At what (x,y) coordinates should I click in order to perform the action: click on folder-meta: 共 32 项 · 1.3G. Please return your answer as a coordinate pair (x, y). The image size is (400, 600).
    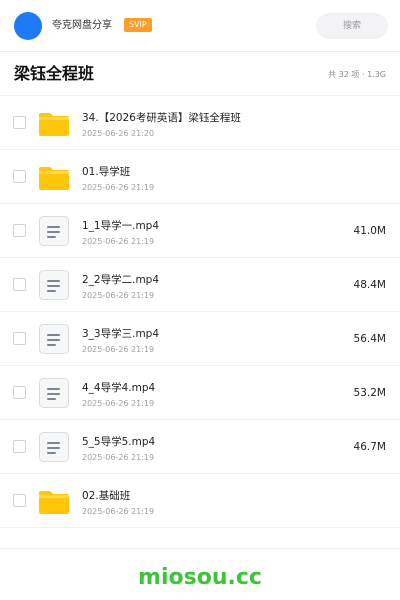
    Looking at the image, I should click on (357, 74).